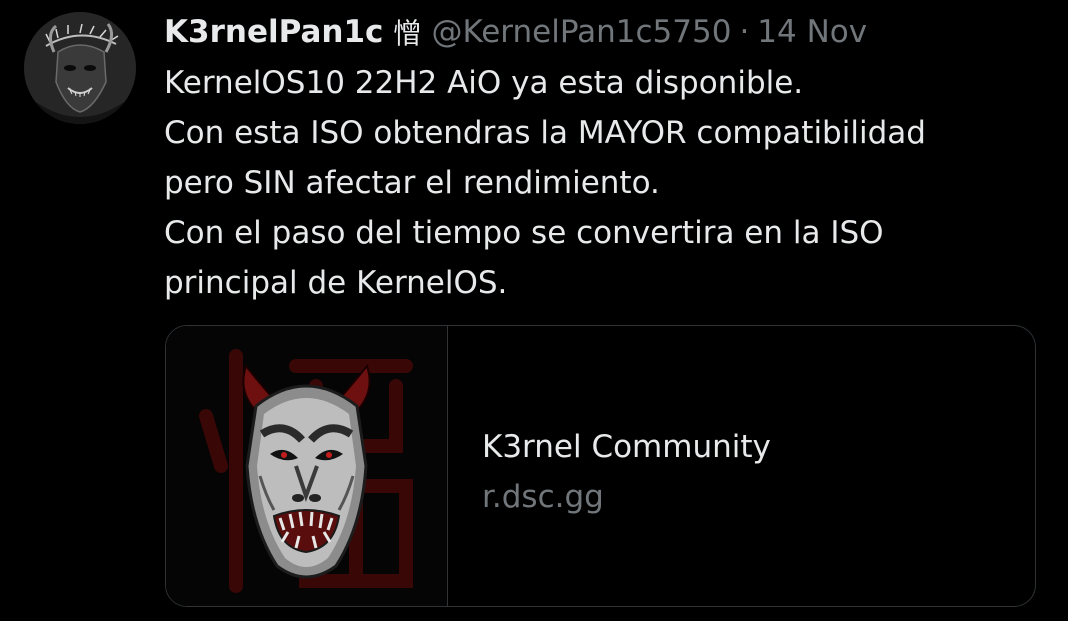 The height and width of the screenshot is (621, 1068). I want to click on link-card-image, so click(307, 466).